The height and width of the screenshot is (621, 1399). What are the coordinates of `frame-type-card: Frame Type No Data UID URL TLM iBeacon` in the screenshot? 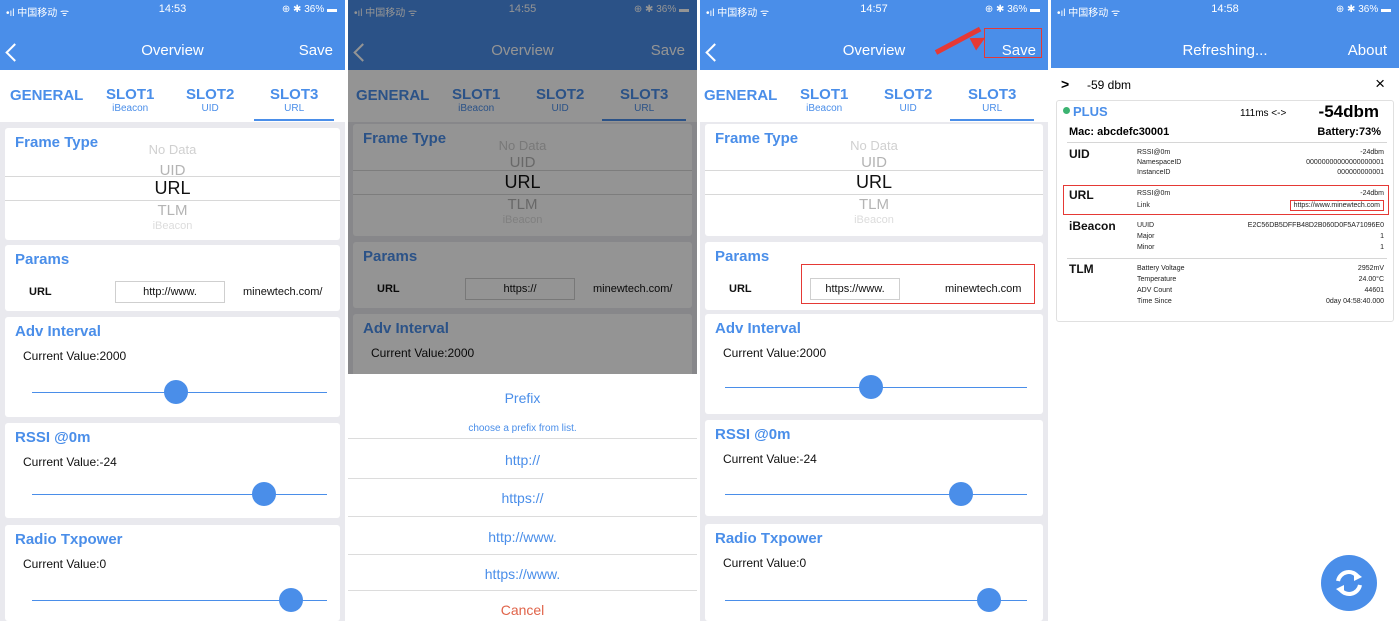 It's located at (874, 180).